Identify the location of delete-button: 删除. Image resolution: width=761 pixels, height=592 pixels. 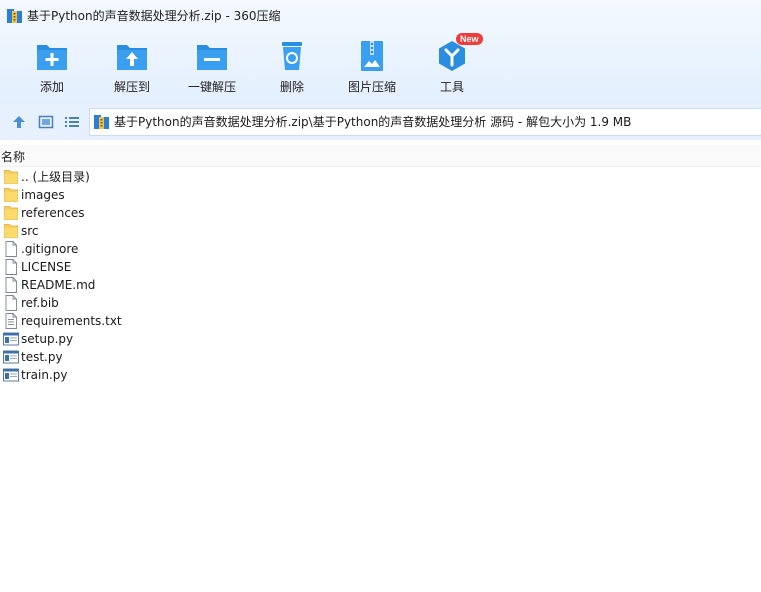
(292, 67).